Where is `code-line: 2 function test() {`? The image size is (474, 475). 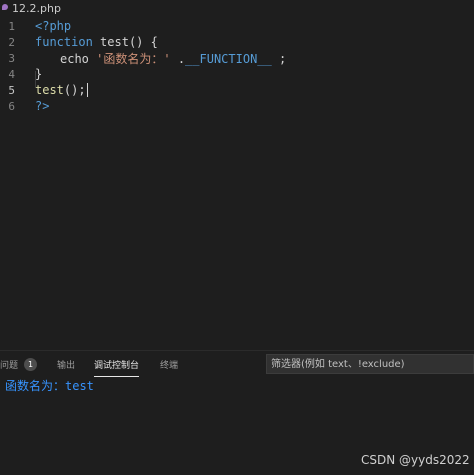 code-line: 2 function test() { is located at coordinates (237, 42).